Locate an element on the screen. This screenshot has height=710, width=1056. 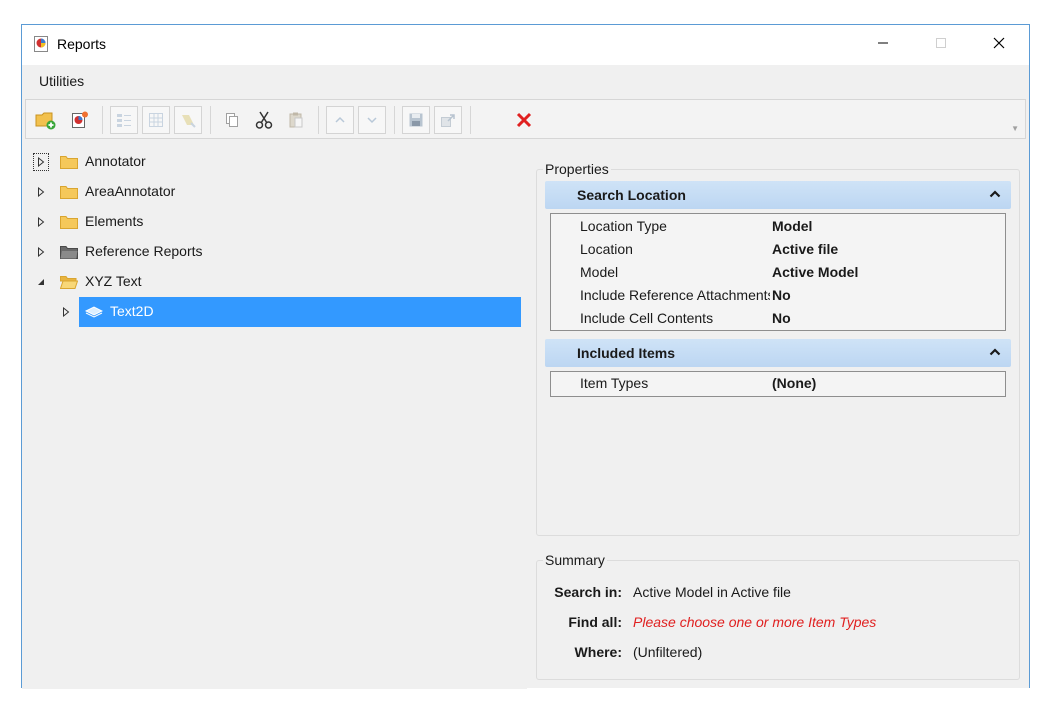
delete-icon is located at coordinates (524, 120).